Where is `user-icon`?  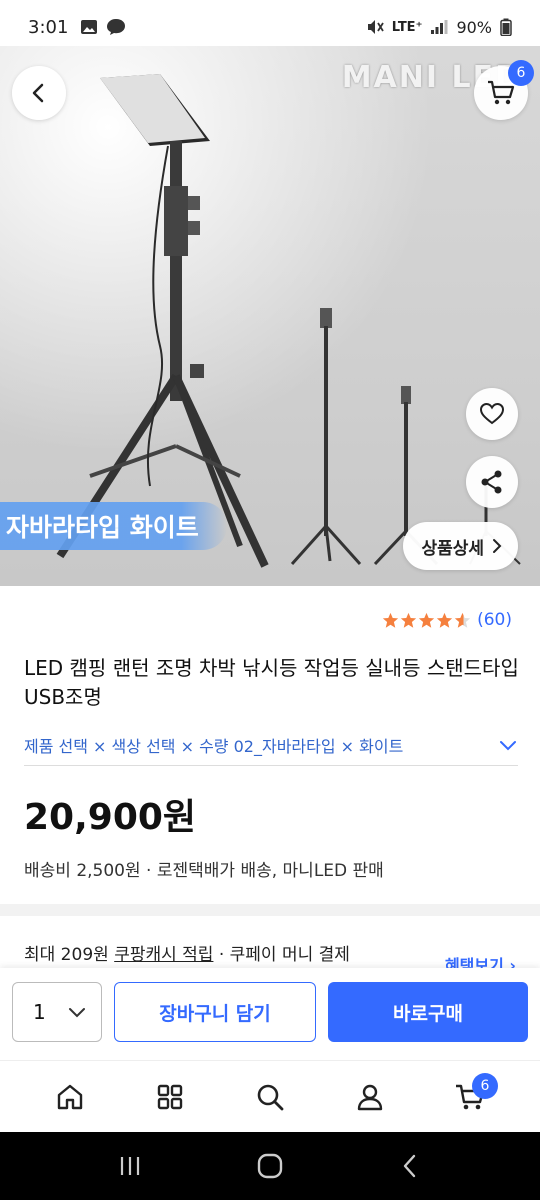 user-icon is located at coordinates (370, 1097).